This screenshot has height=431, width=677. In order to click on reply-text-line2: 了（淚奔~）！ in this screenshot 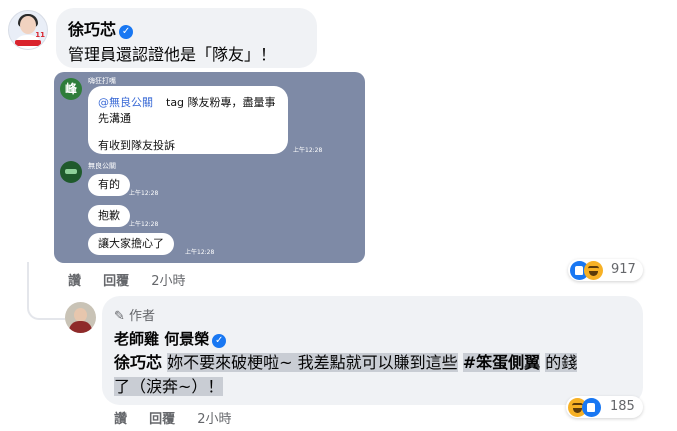, I will do `click(169, 385)`.